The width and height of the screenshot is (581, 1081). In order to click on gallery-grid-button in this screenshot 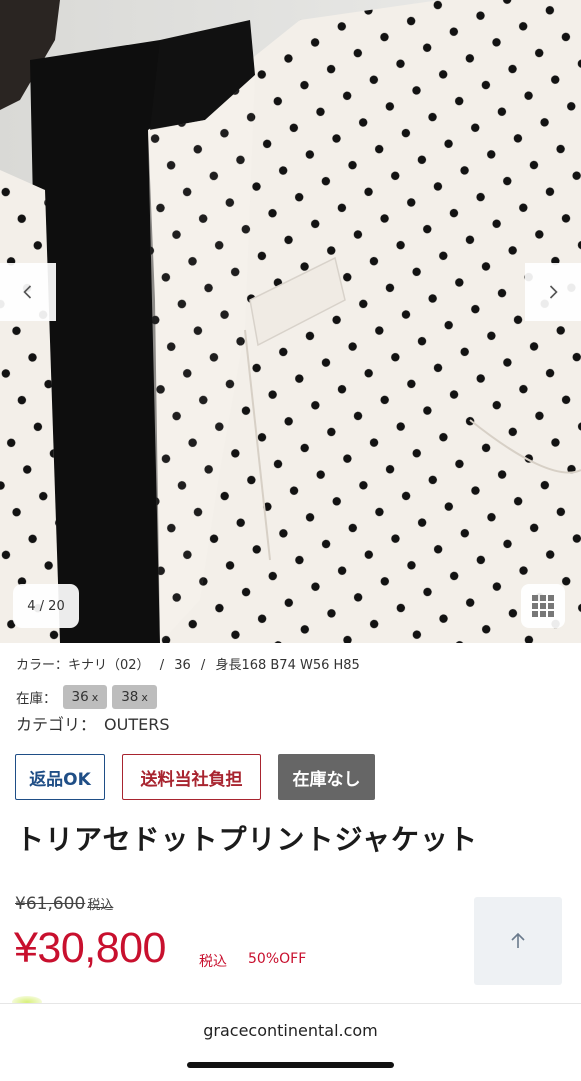, I will do `click(543, 606)`.